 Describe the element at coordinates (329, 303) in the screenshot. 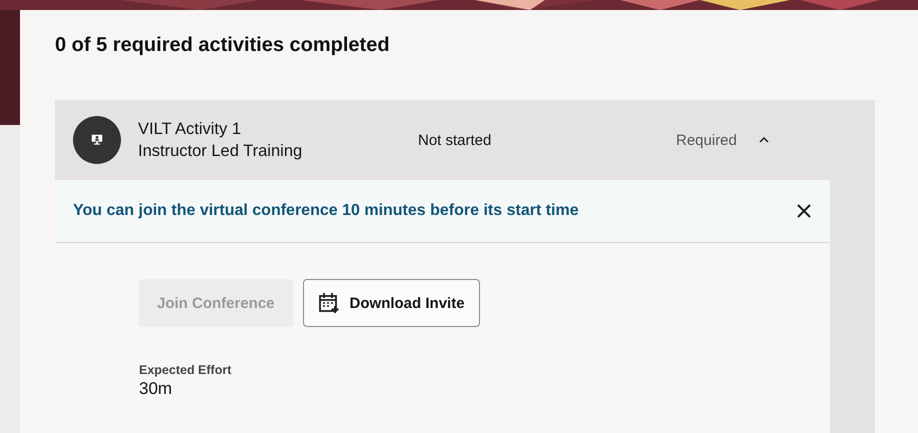

I see `calendar-icon` at that location.